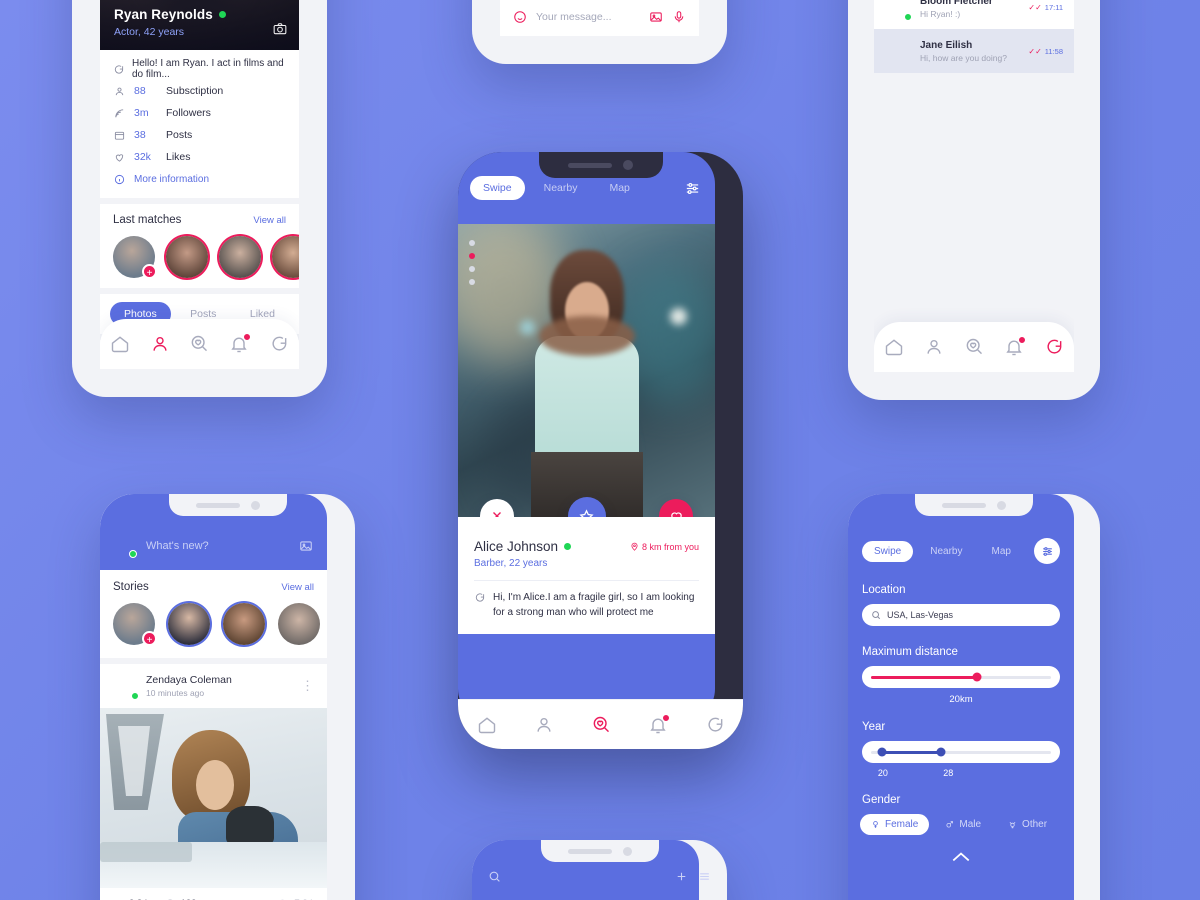 This screenshot has height=900, width=1200. What do you see at coordinates (119, 157) in the screenshot?
I see `heart-icon` at bounding box center [119, 157].